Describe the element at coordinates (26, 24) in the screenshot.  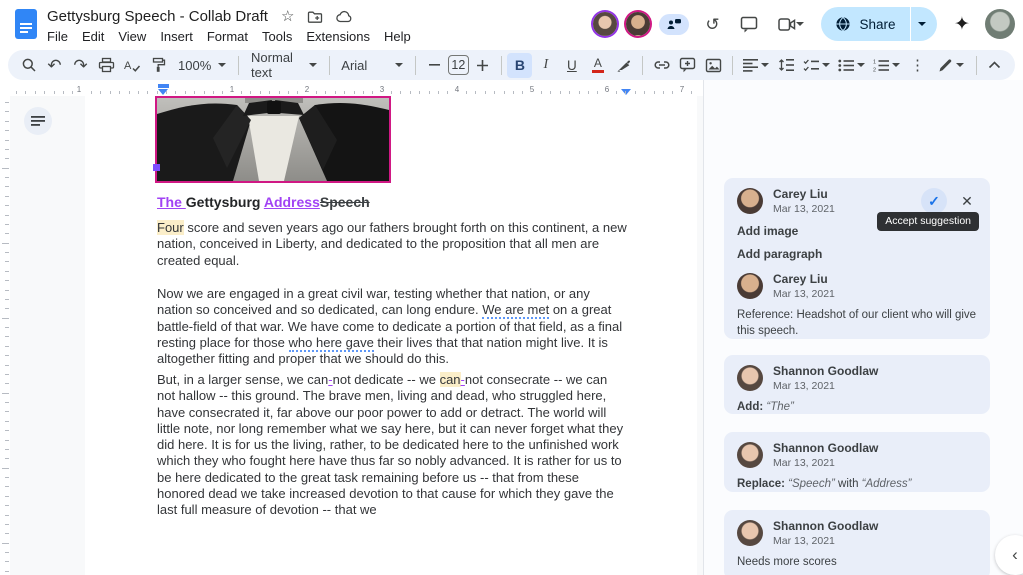
I see `docs-logo-icon` at that location.